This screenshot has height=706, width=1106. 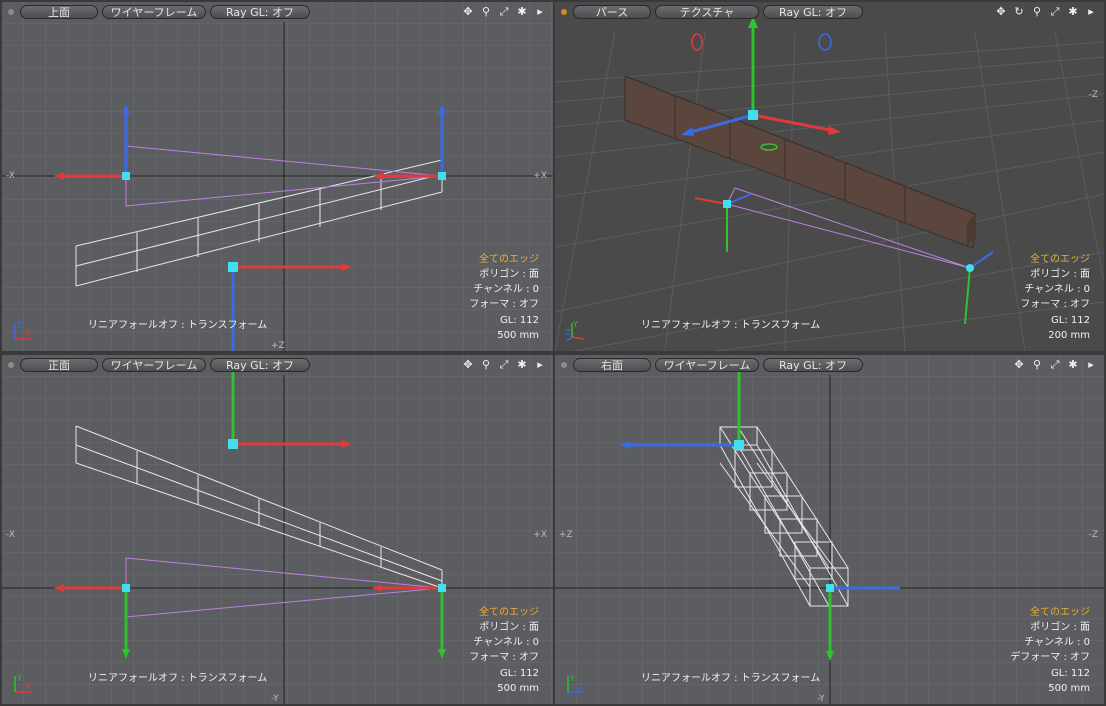 What do you see at coordinates (1050, 658) in the screenshot?
I see `deformer-label: デフォーマ : オフ` at bounding box center [1050, 658].